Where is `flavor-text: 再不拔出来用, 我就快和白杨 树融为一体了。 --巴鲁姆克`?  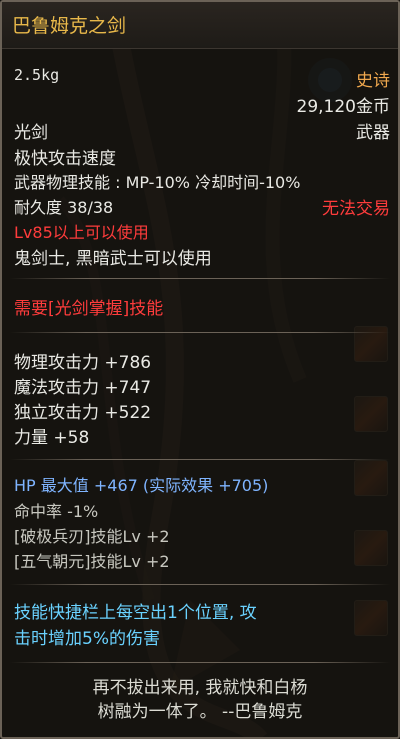
flavor-text: 再不拔出来用, 我就快和白杨 树融为一体了。 --巴鲁姆克 is located at coordinates (200, 700).